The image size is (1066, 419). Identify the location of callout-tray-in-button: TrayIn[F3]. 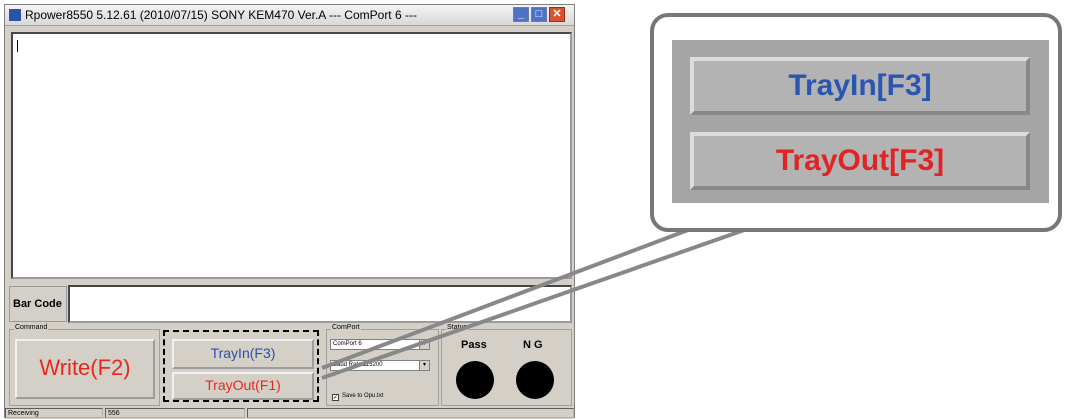
(860, 86).